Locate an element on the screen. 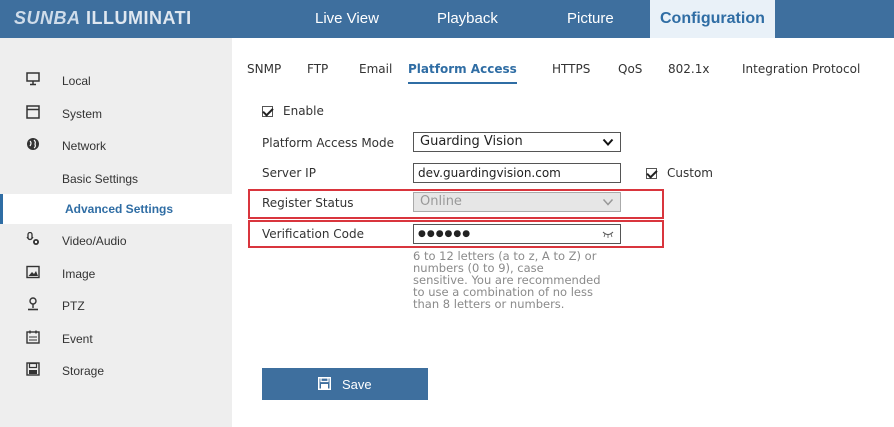  custom-checkbox is located at coordinates (651, 173).